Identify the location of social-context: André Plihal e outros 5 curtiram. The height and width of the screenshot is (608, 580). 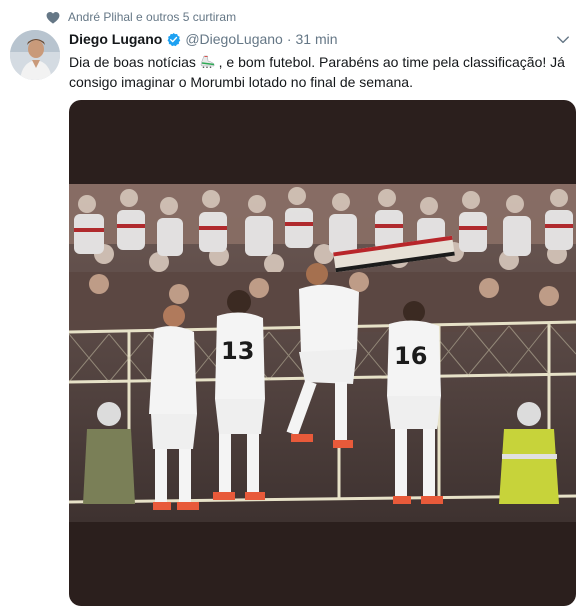
(141, 17).